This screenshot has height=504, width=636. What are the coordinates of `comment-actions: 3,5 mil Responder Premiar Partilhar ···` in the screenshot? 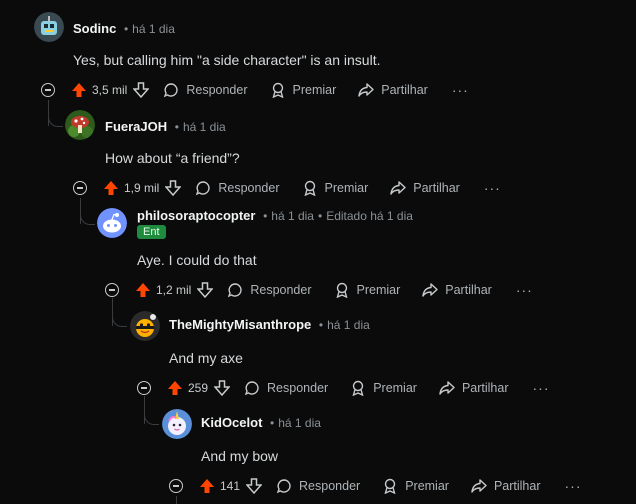 It's located at (255, 90).